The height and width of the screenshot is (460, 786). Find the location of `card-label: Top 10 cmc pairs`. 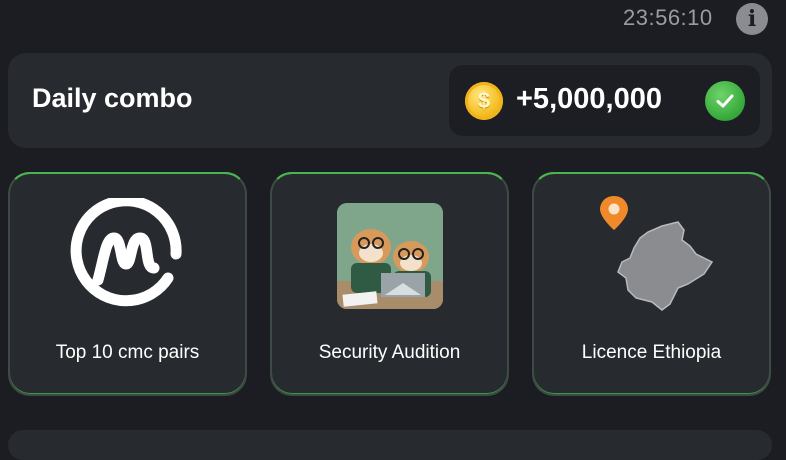

card-label: Top 10 cmc pairs is located at coordinates (127, 352).